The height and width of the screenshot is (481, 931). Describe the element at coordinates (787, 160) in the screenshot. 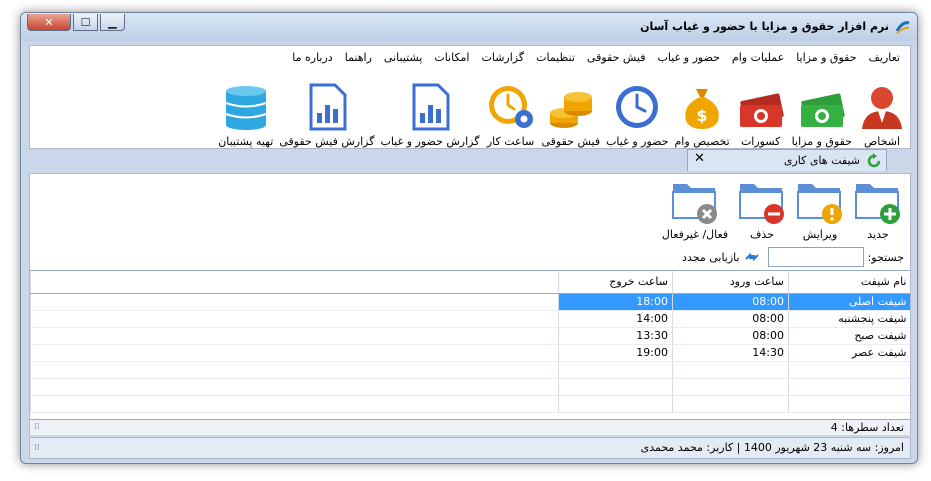

I see `tab-work-shifts: شیفت های کاری ✕` at that location.